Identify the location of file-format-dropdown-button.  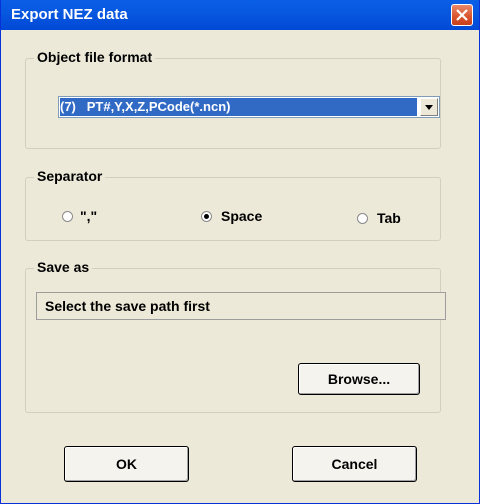
(429, 107).